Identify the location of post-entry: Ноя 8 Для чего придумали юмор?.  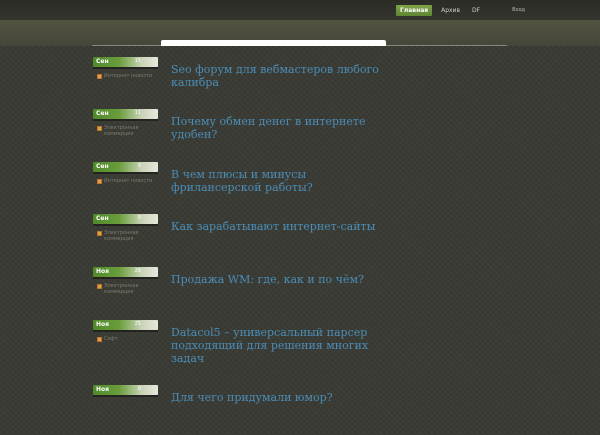
(243, 410).